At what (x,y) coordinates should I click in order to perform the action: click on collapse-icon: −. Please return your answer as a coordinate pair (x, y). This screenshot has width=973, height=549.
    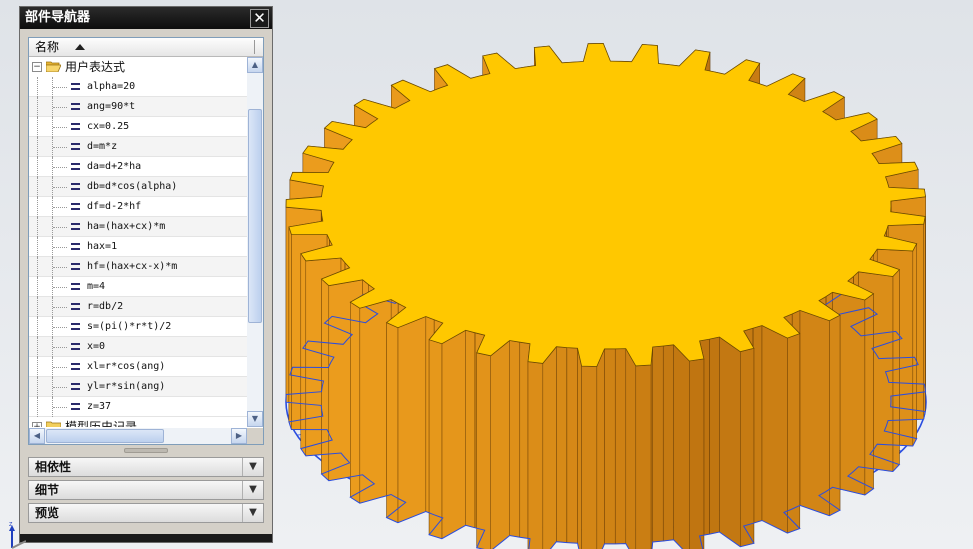
    Looking at the image, I should click on (37, 67).